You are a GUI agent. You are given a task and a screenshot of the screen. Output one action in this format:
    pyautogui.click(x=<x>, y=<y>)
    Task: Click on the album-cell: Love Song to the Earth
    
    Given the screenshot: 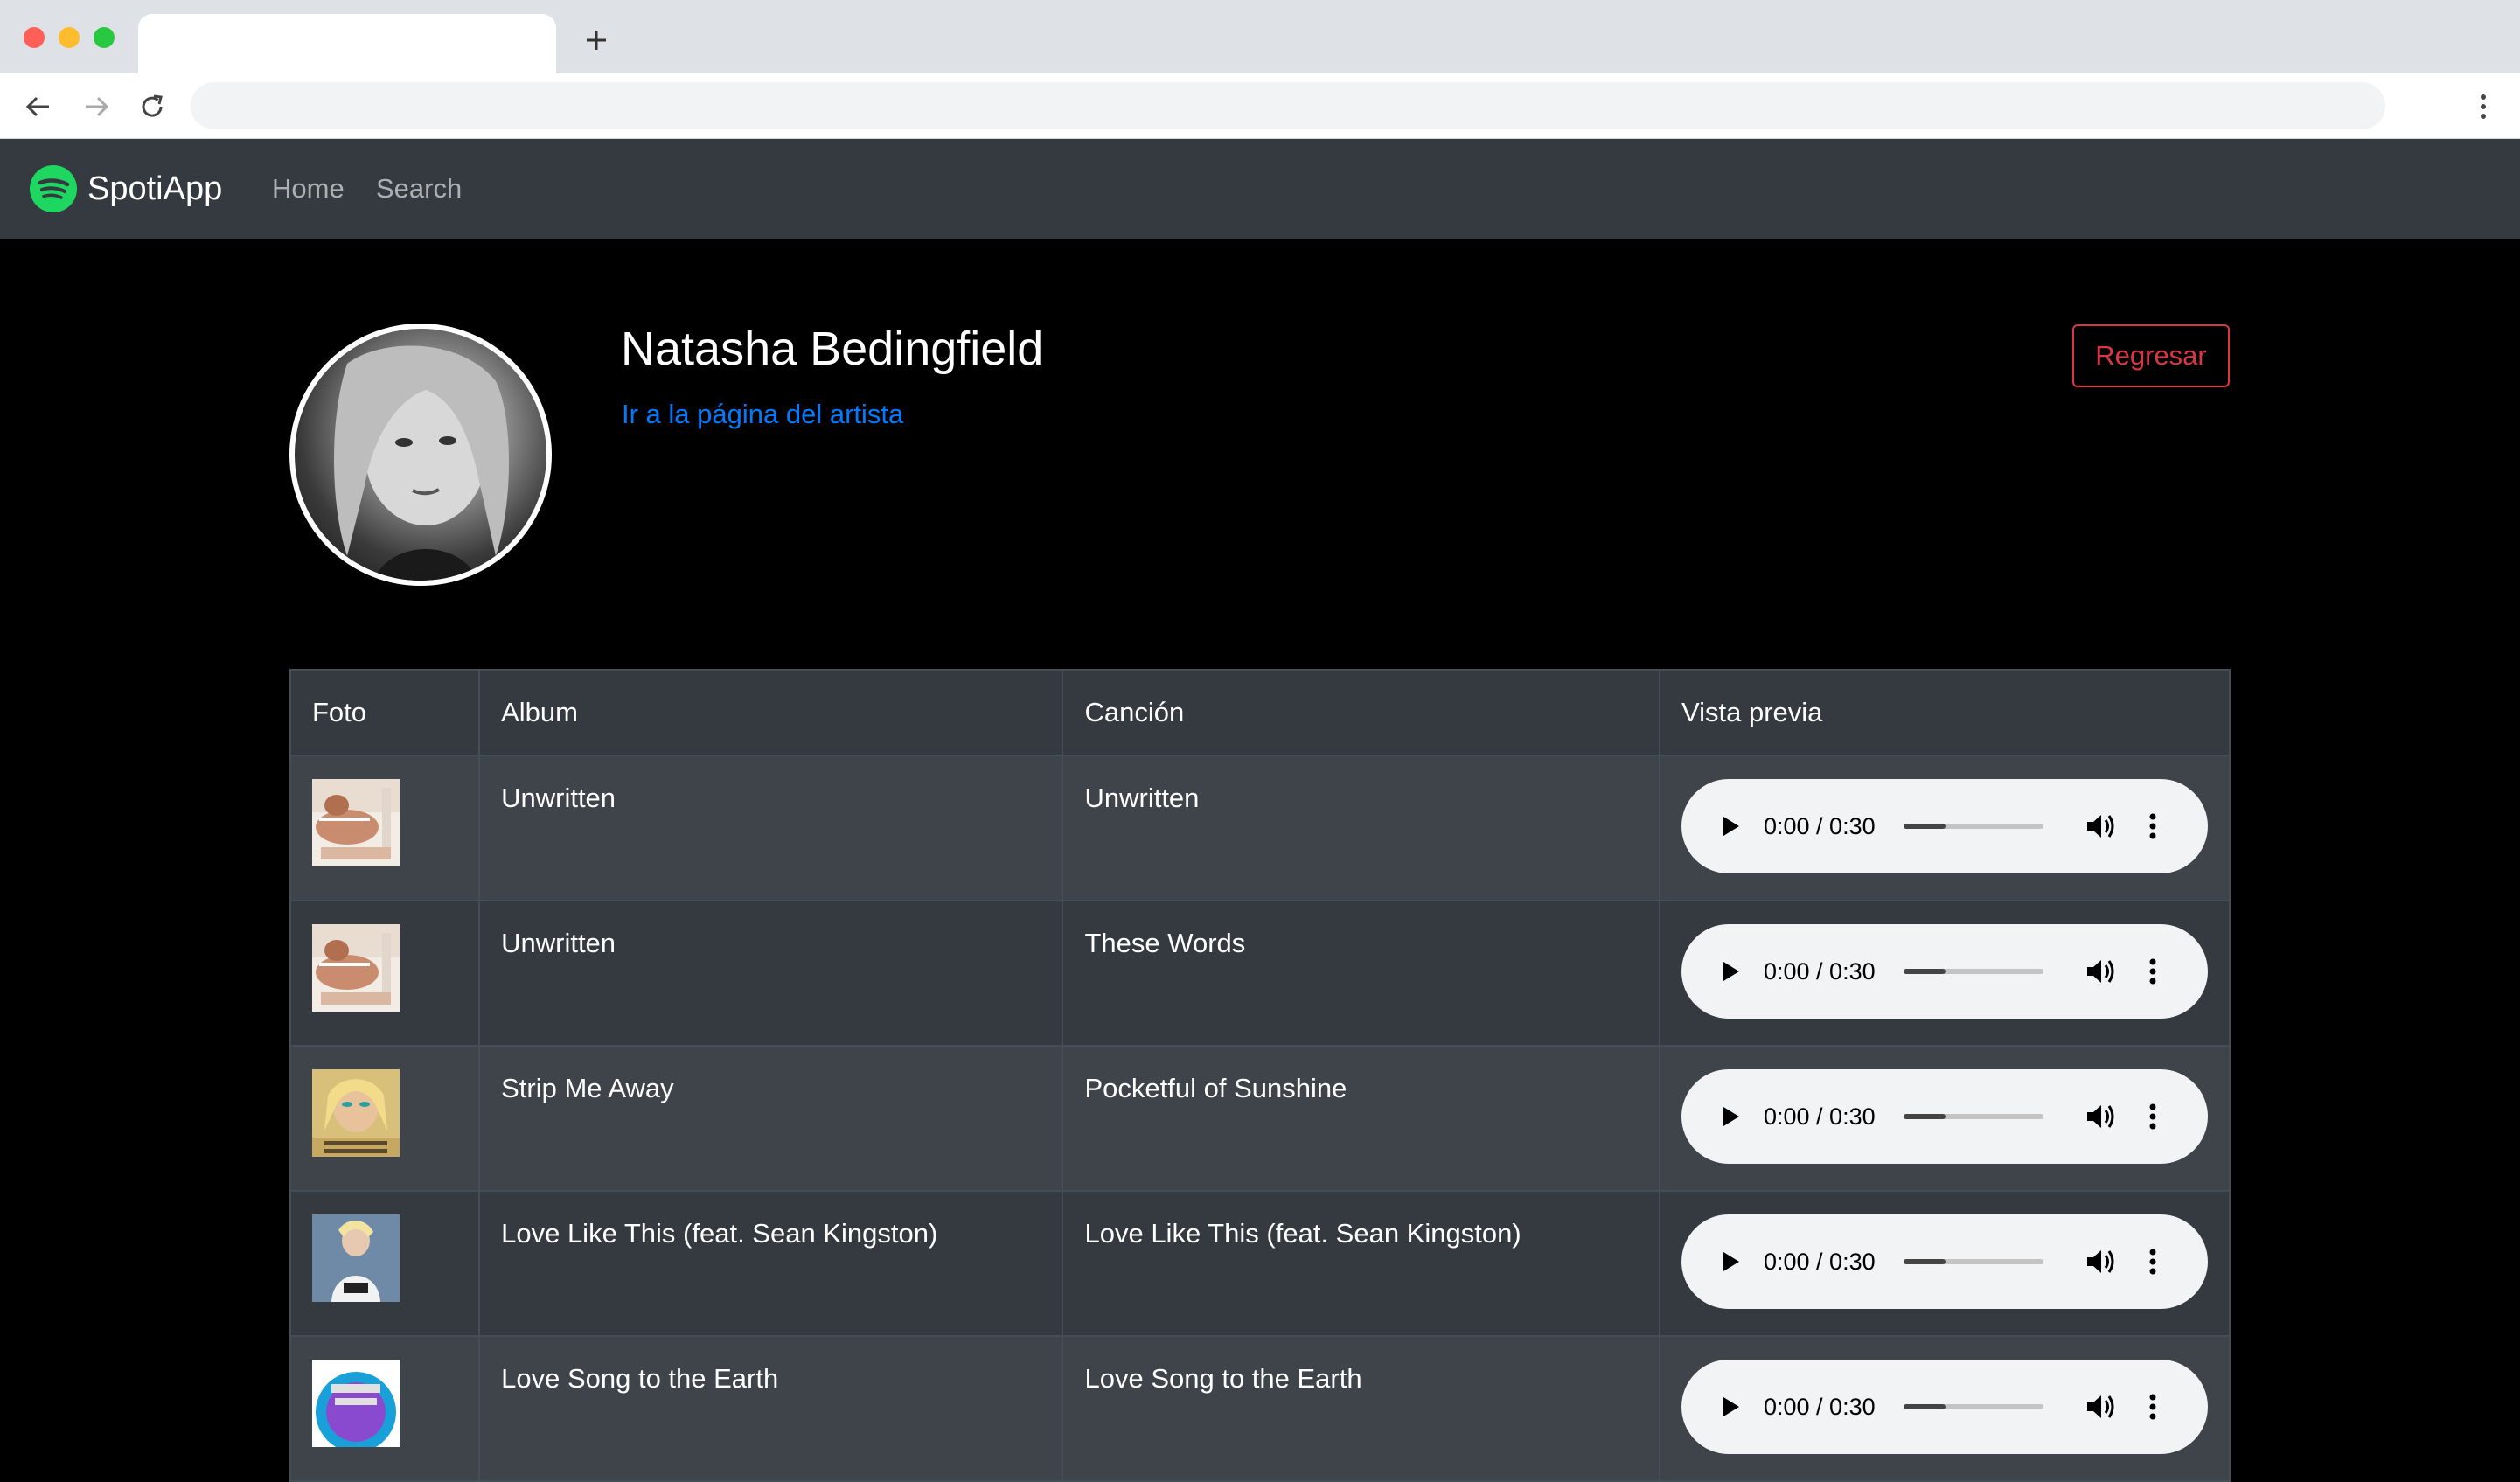 What is the action you would take?
    pyautogui.click(x=771, y=1408)
    